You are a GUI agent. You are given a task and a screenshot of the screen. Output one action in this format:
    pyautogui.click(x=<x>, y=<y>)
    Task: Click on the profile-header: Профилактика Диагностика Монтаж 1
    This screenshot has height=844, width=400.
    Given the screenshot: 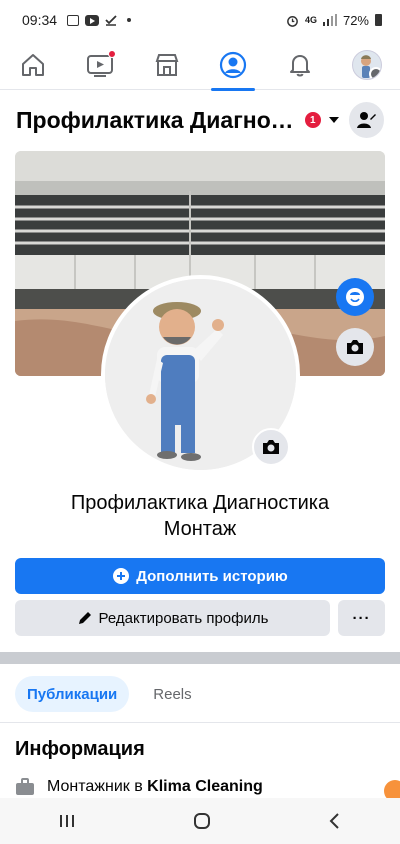 What is the action you would take?
    pyautogui.click(x=200, y=120)
    